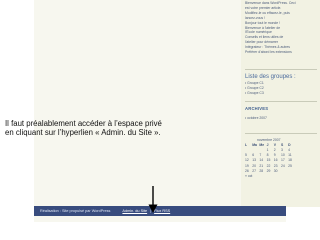 The image size is (320, 240). I want to click on groups-title: Liste des groupes :, so click(270, 76).